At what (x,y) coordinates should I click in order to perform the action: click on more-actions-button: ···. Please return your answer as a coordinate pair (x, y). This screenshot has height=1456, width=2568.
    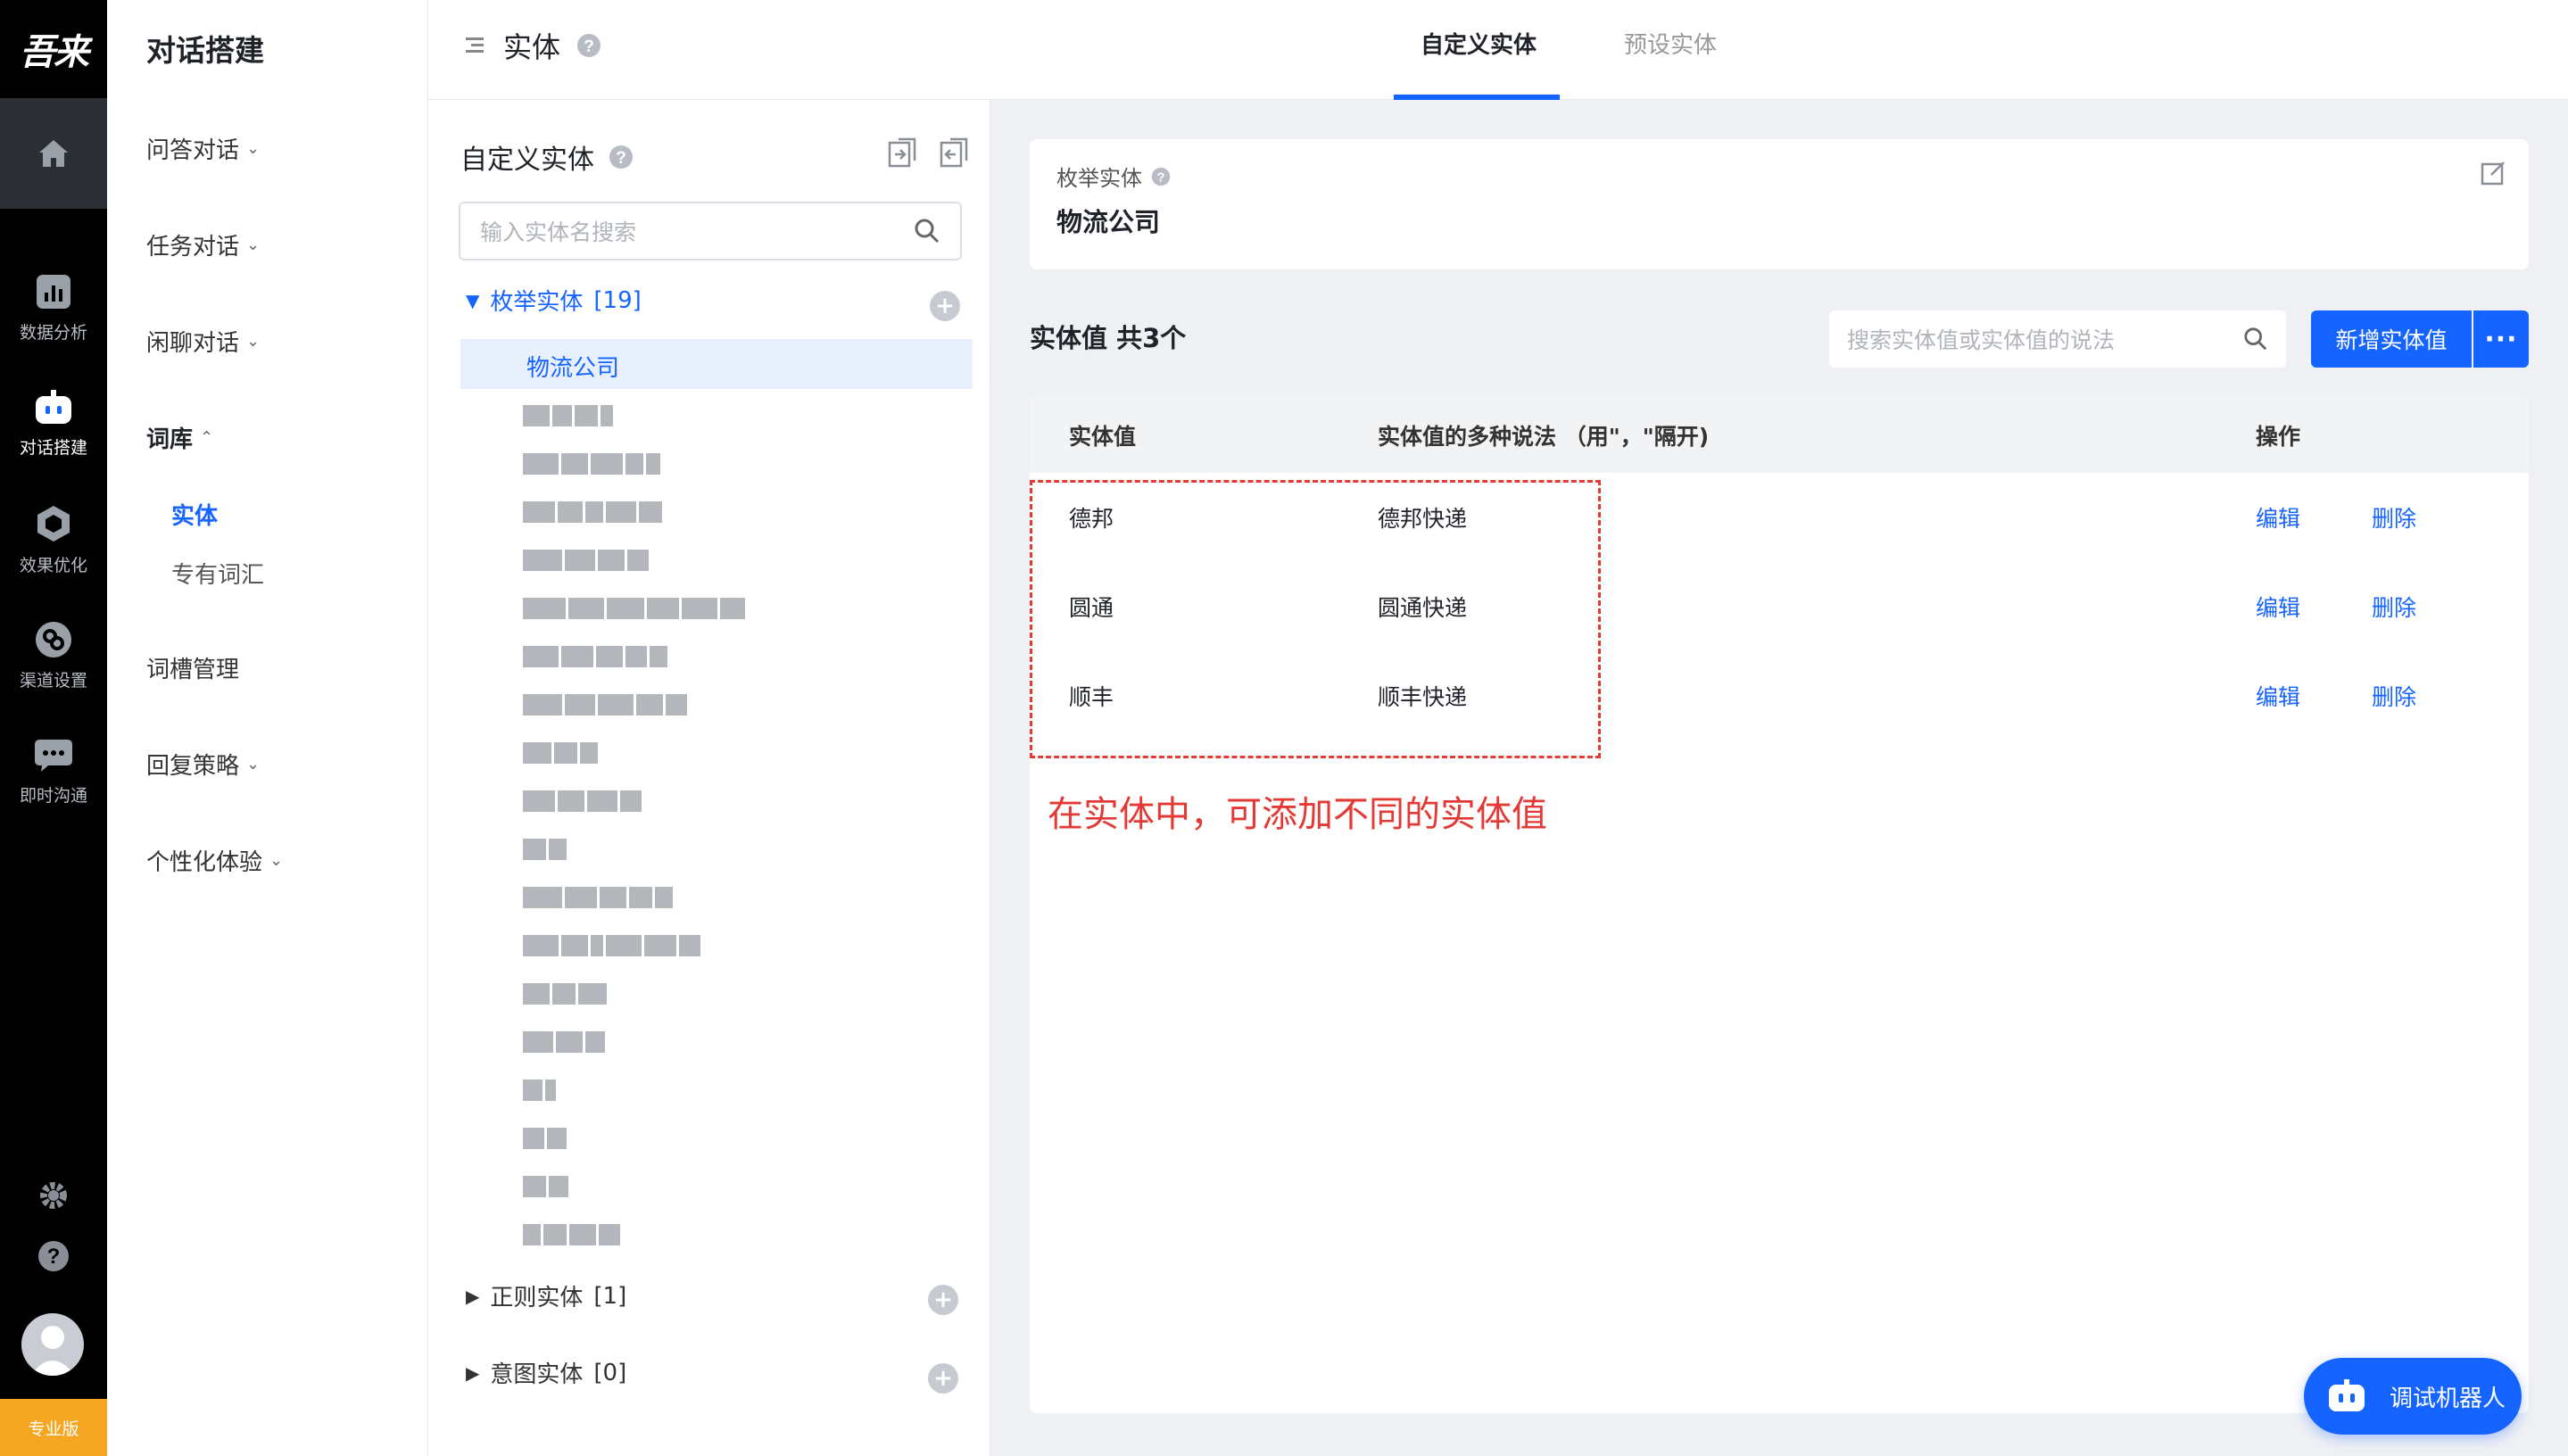
    Looking at the image, I should click on (2501, 339).